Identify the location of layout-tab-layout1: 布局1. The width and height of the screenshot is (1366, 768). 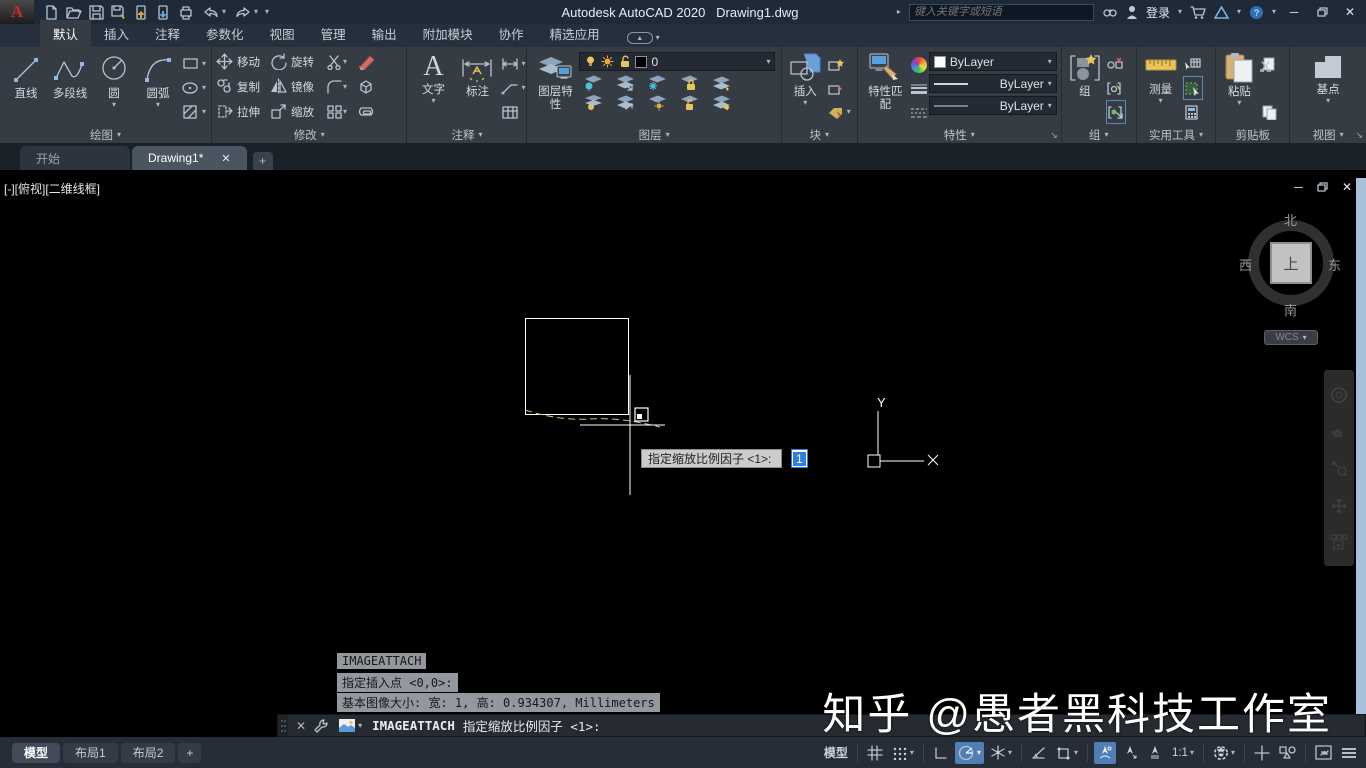
(90, 752).